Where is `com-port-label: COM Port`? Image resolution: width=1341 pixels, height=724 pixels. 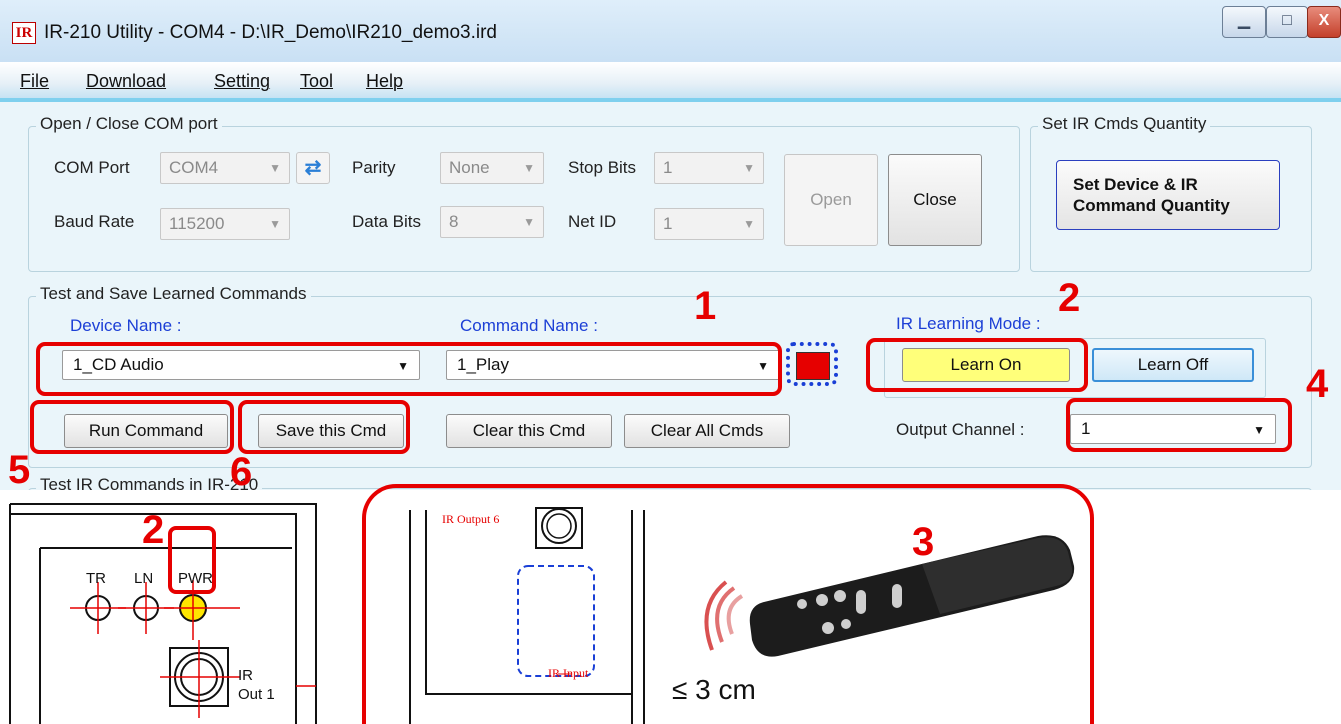
com-port-label: COM Port is located at coordinates (92, 167).